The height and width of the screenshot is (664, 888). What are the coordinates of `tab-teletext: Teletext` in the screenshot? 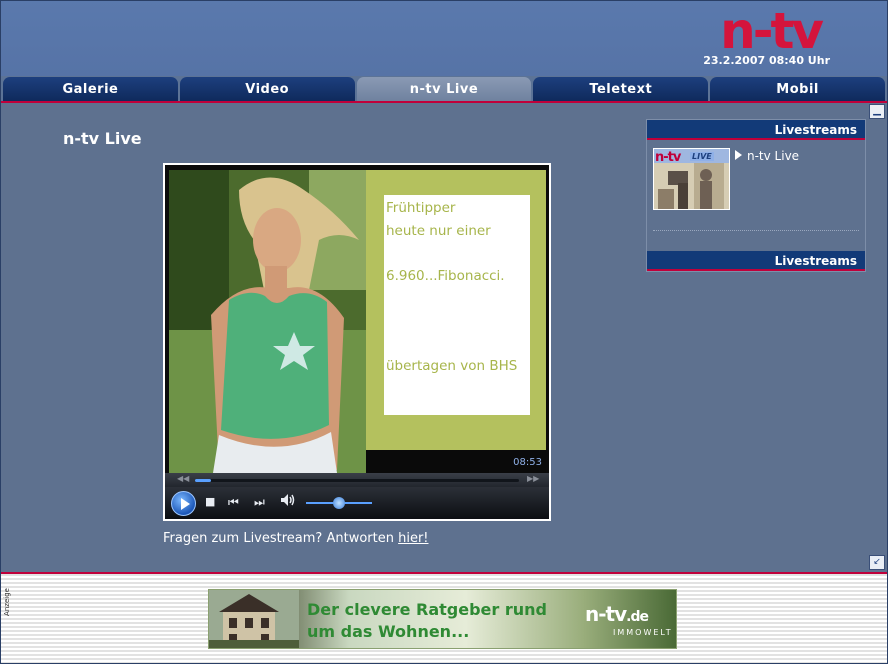 It's located at (621, 89).